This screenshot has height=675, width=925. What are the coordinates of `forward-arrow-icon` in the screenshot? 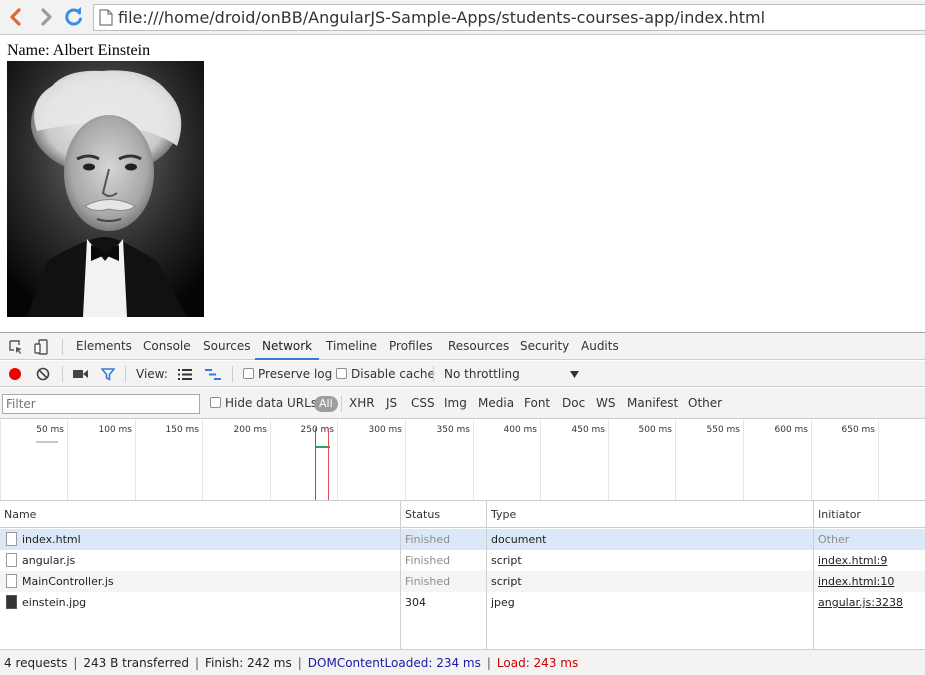 It's located at (46, 17).